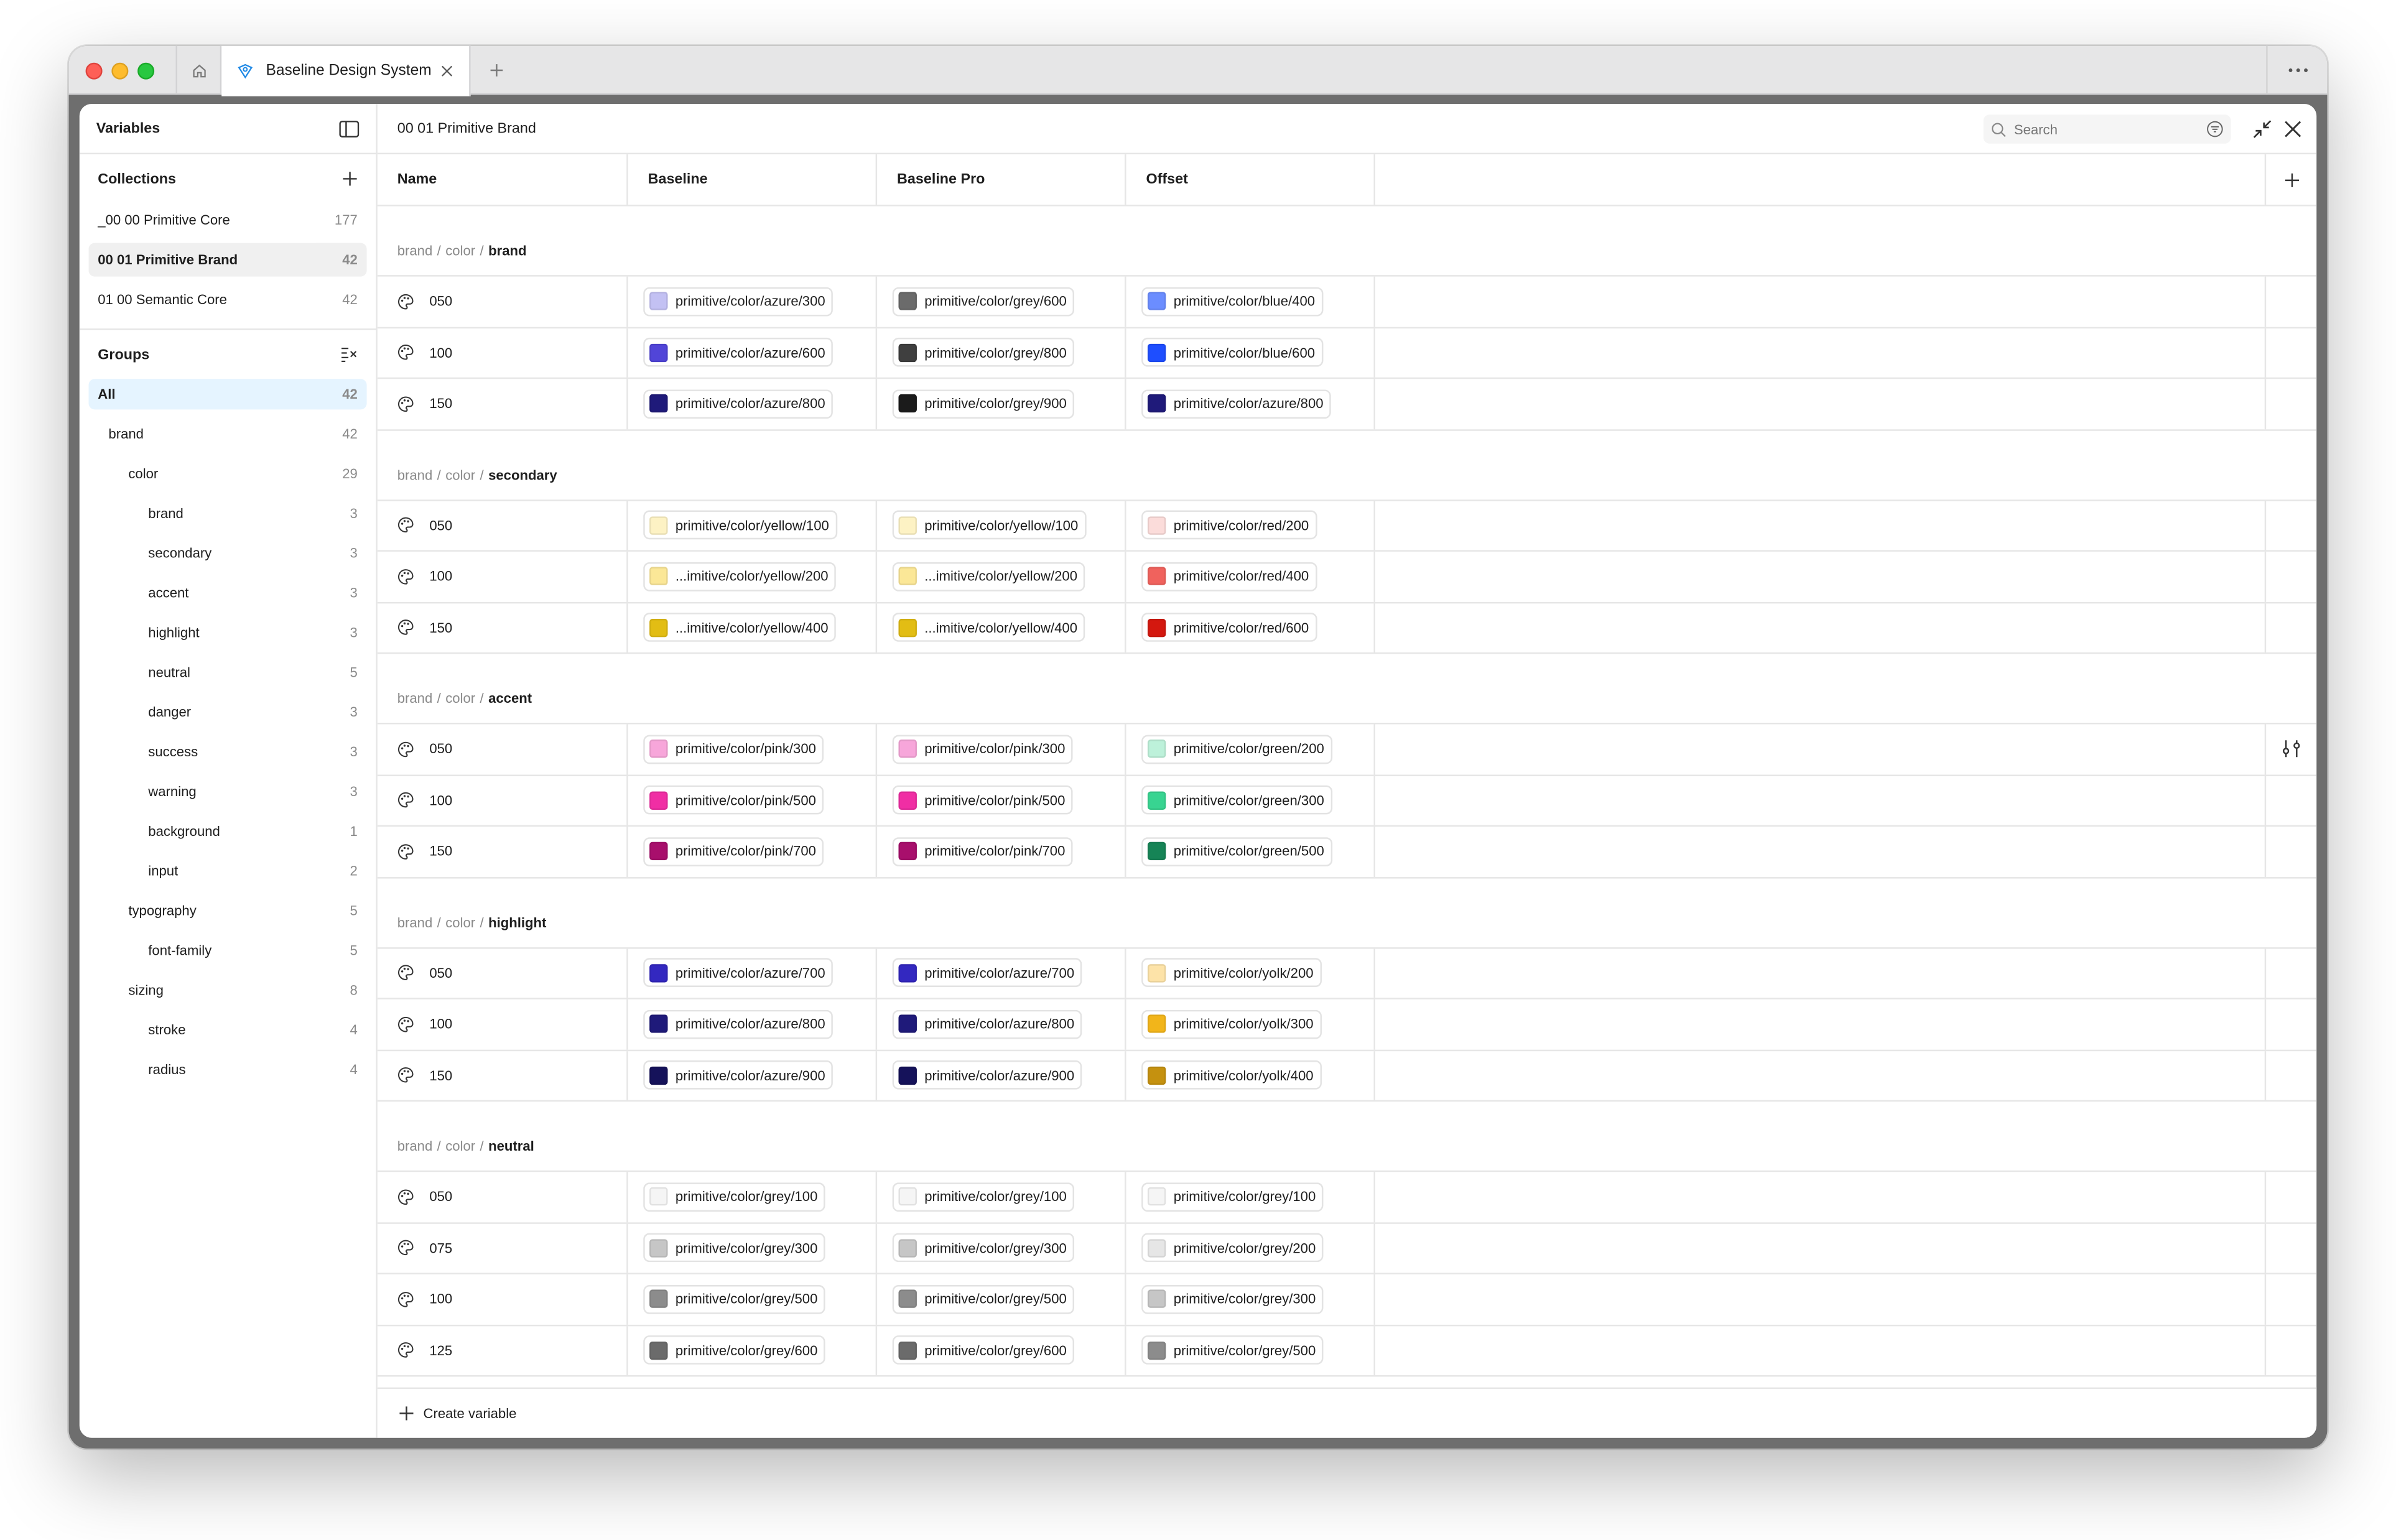 The width and height of the screenshot is (2396, 1540). I want to click on variable-name-cell: 075, so click(503, 1248).